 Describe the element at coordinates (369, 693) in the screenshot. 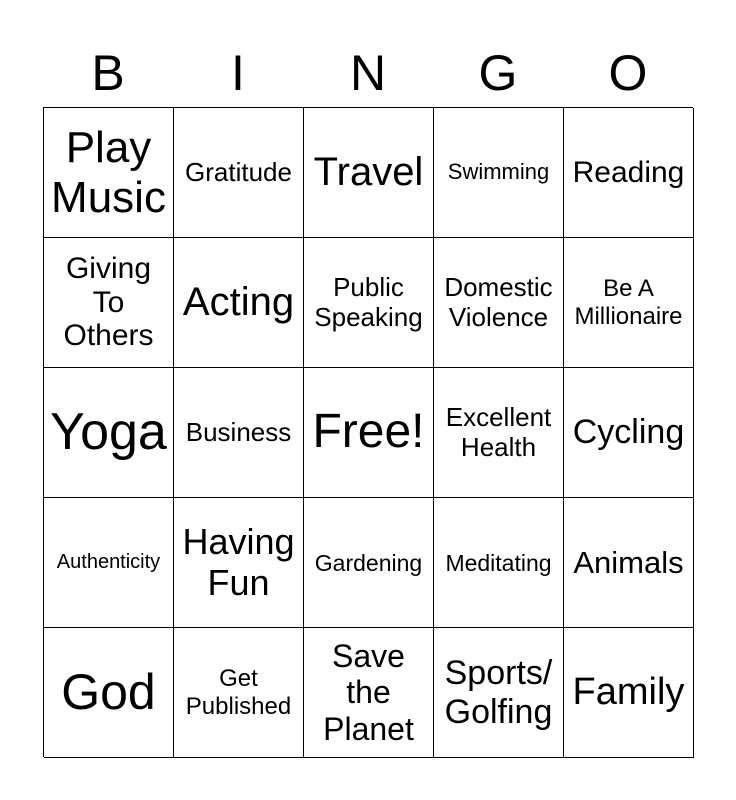

I see `bingo-cell: Save the Planet` at that location.